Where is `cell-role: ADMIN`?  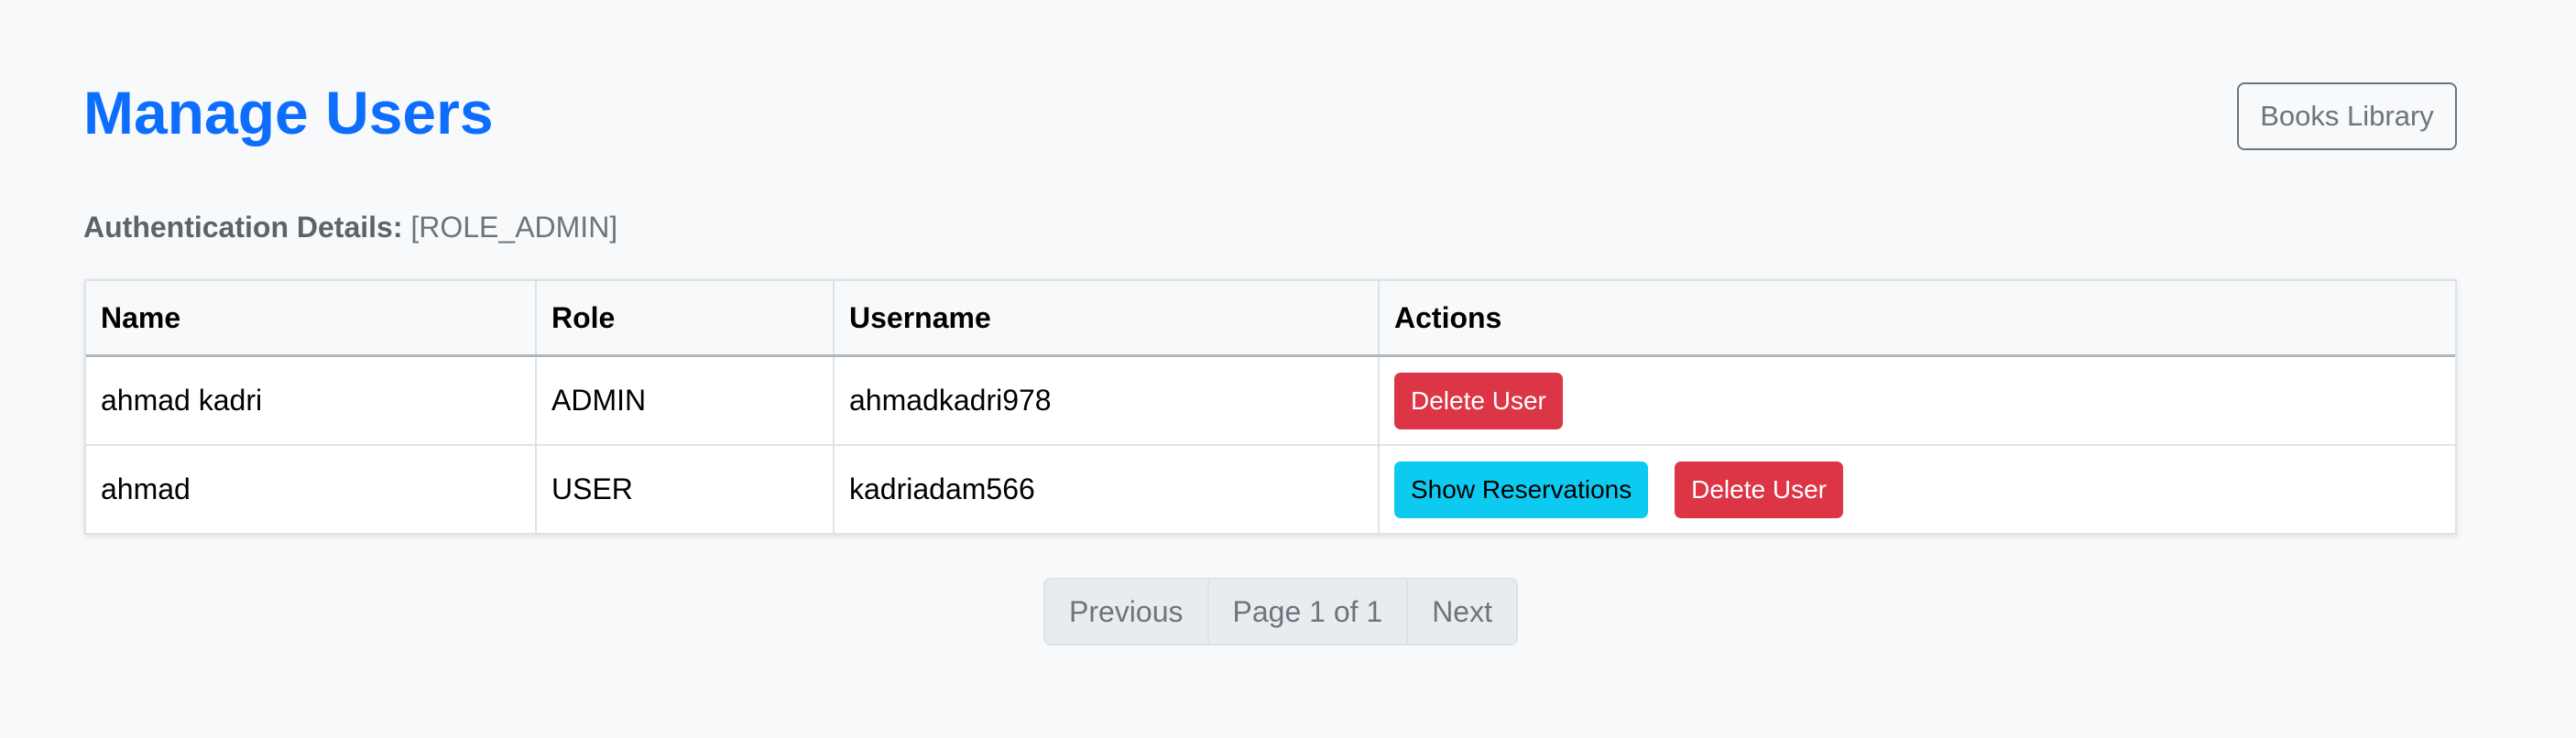
cell-role: ADMIN is located at coordinates (686, 400).